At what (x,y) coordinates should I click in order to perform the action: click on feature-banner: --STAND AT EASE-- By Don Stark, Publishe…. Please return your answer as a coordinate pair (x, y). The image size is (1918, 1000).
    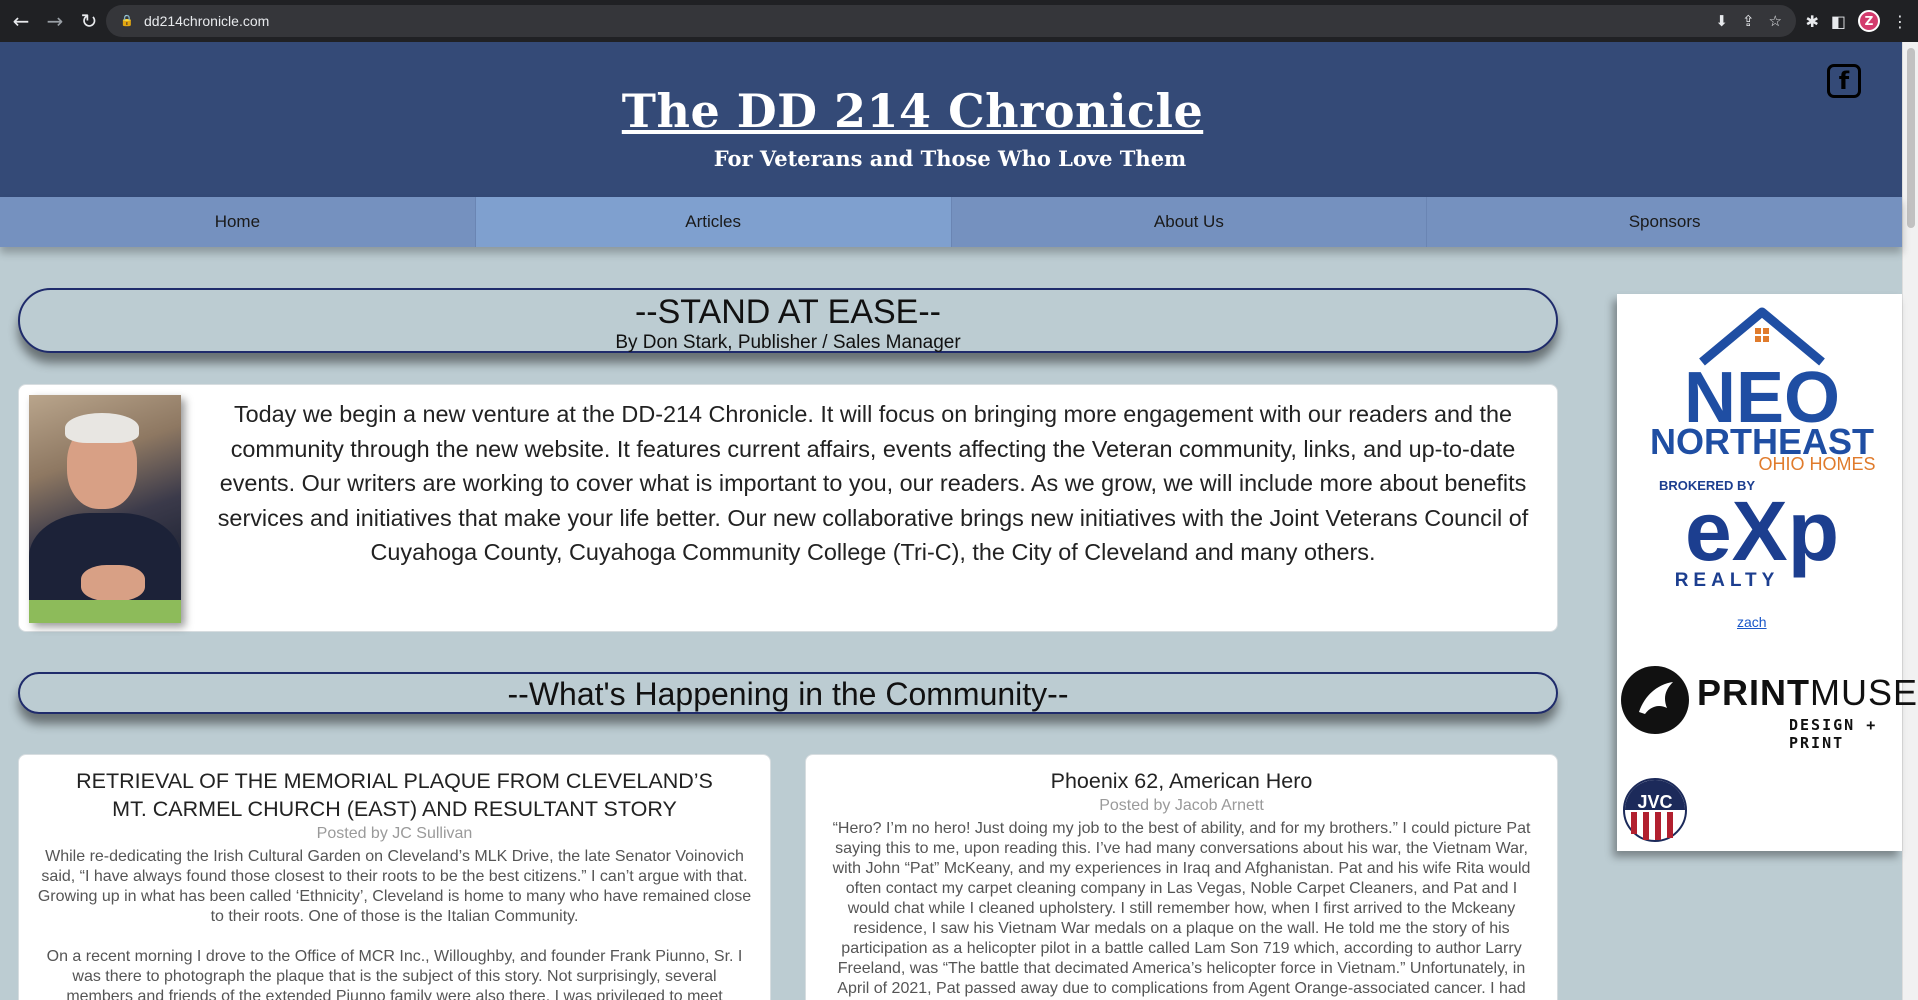
    Looking at the image, I should click on (788, 320).